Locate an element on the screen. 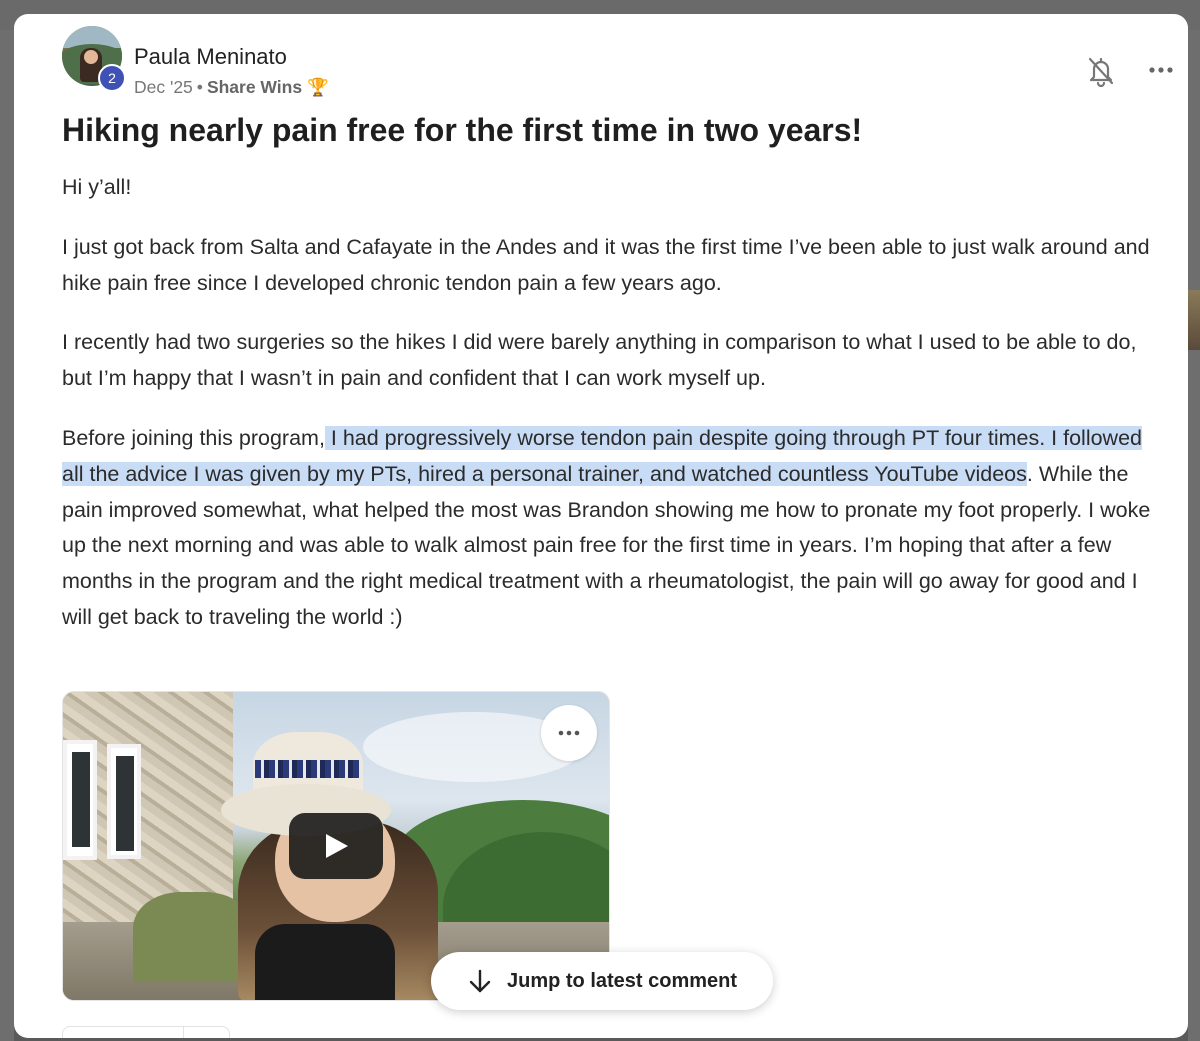  play-icon is located at coordinates (336, 846).